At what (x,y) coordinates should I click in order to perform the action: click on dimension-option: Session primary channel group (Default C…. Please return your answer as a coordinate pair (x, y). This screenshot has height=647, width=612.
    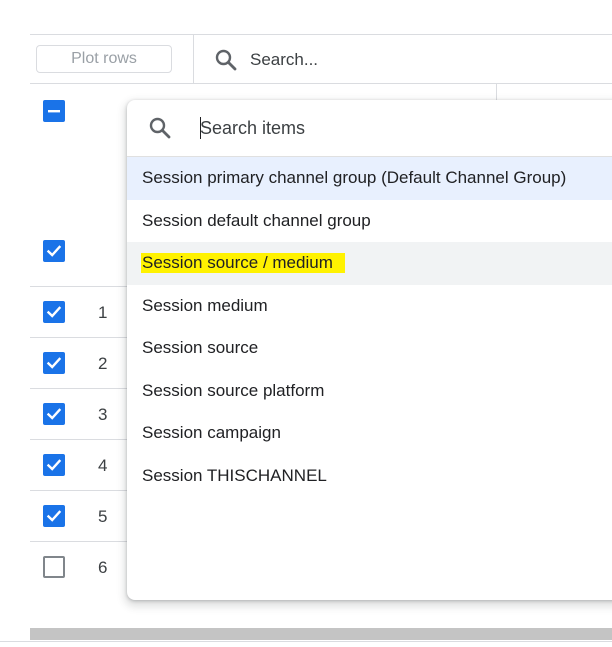
    Looking at the image, I should click on (369, 178).